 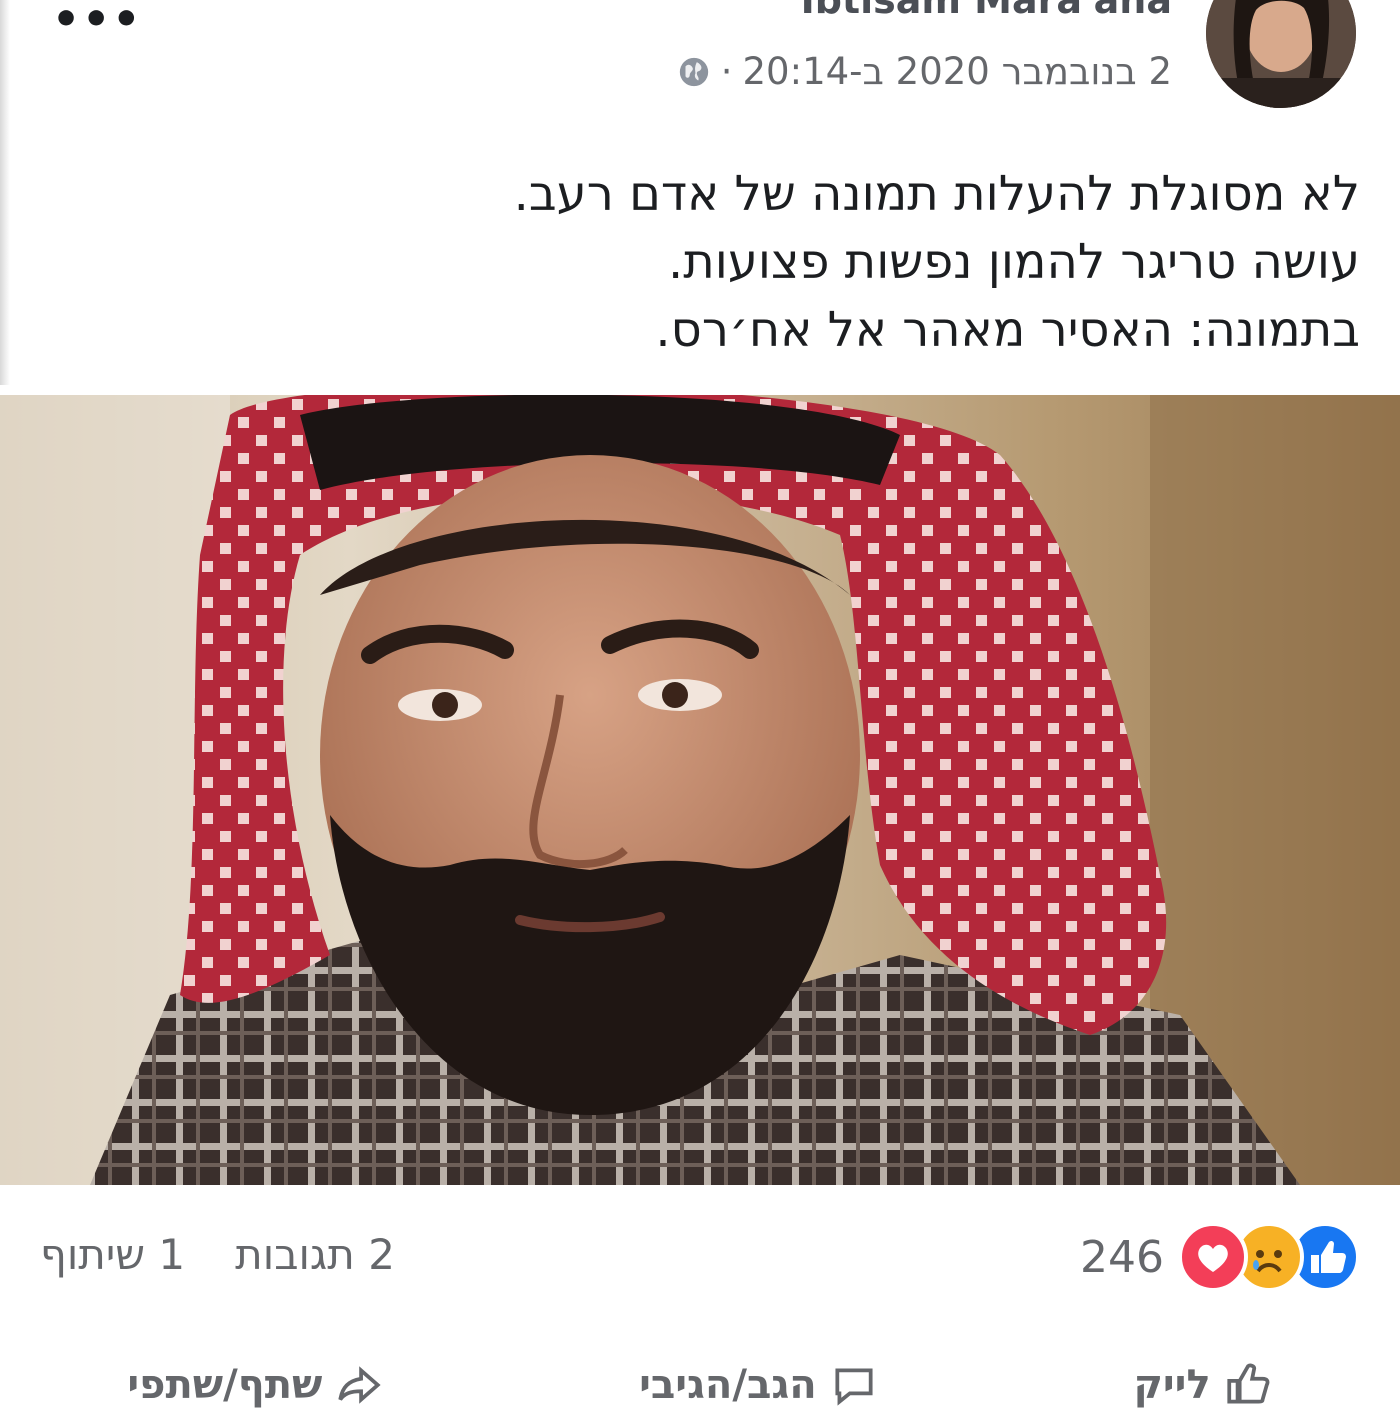 What do you see at coordinates (1281, 54) in the screenshot?
I see `author-avatar` at bounding box center [1281, 54].